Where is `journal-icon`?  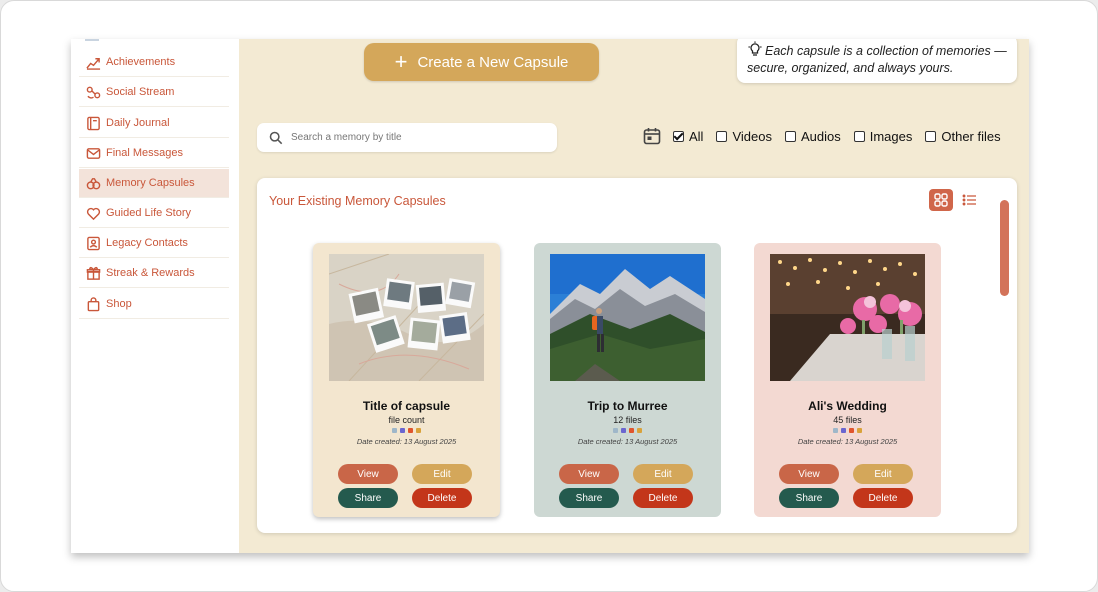 journal-icon is located at coordinates (93, 123).